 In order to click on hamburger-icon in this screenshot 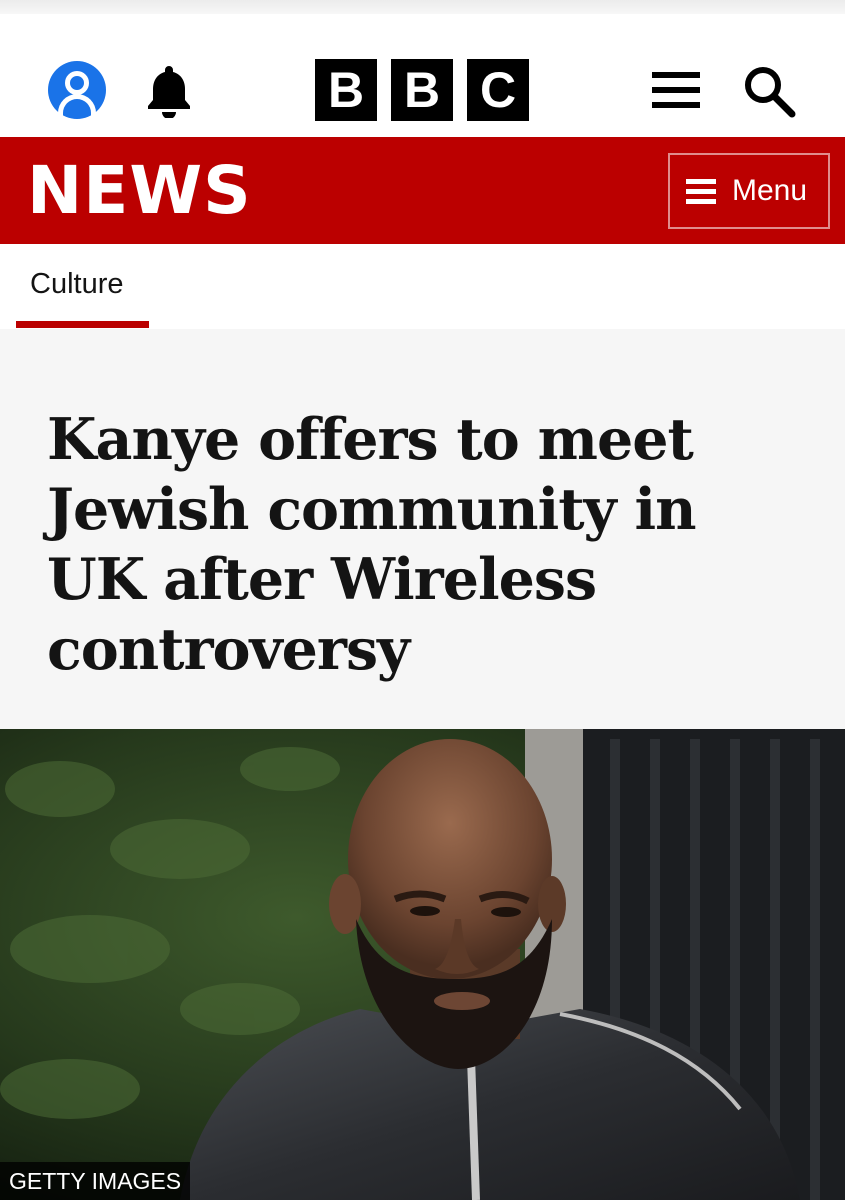, I will do `click(676, 90)`.